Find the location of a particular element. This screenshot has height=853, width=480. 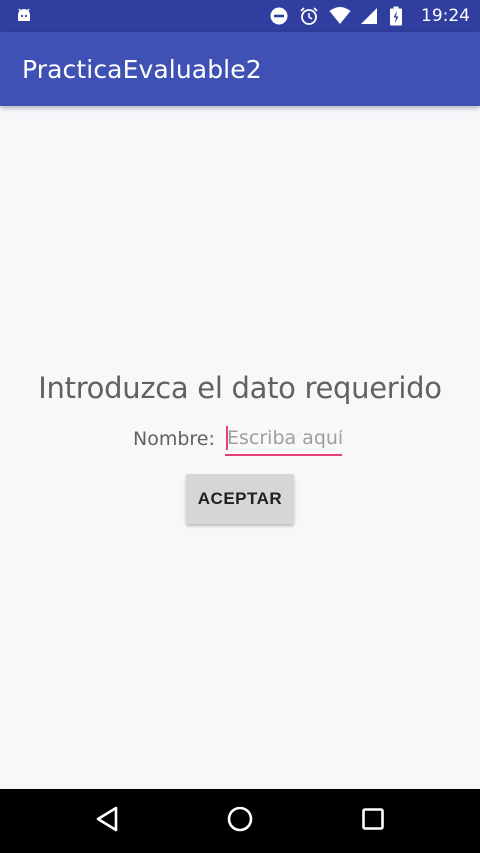

wifi-icon is located at coordinates (340, 16).